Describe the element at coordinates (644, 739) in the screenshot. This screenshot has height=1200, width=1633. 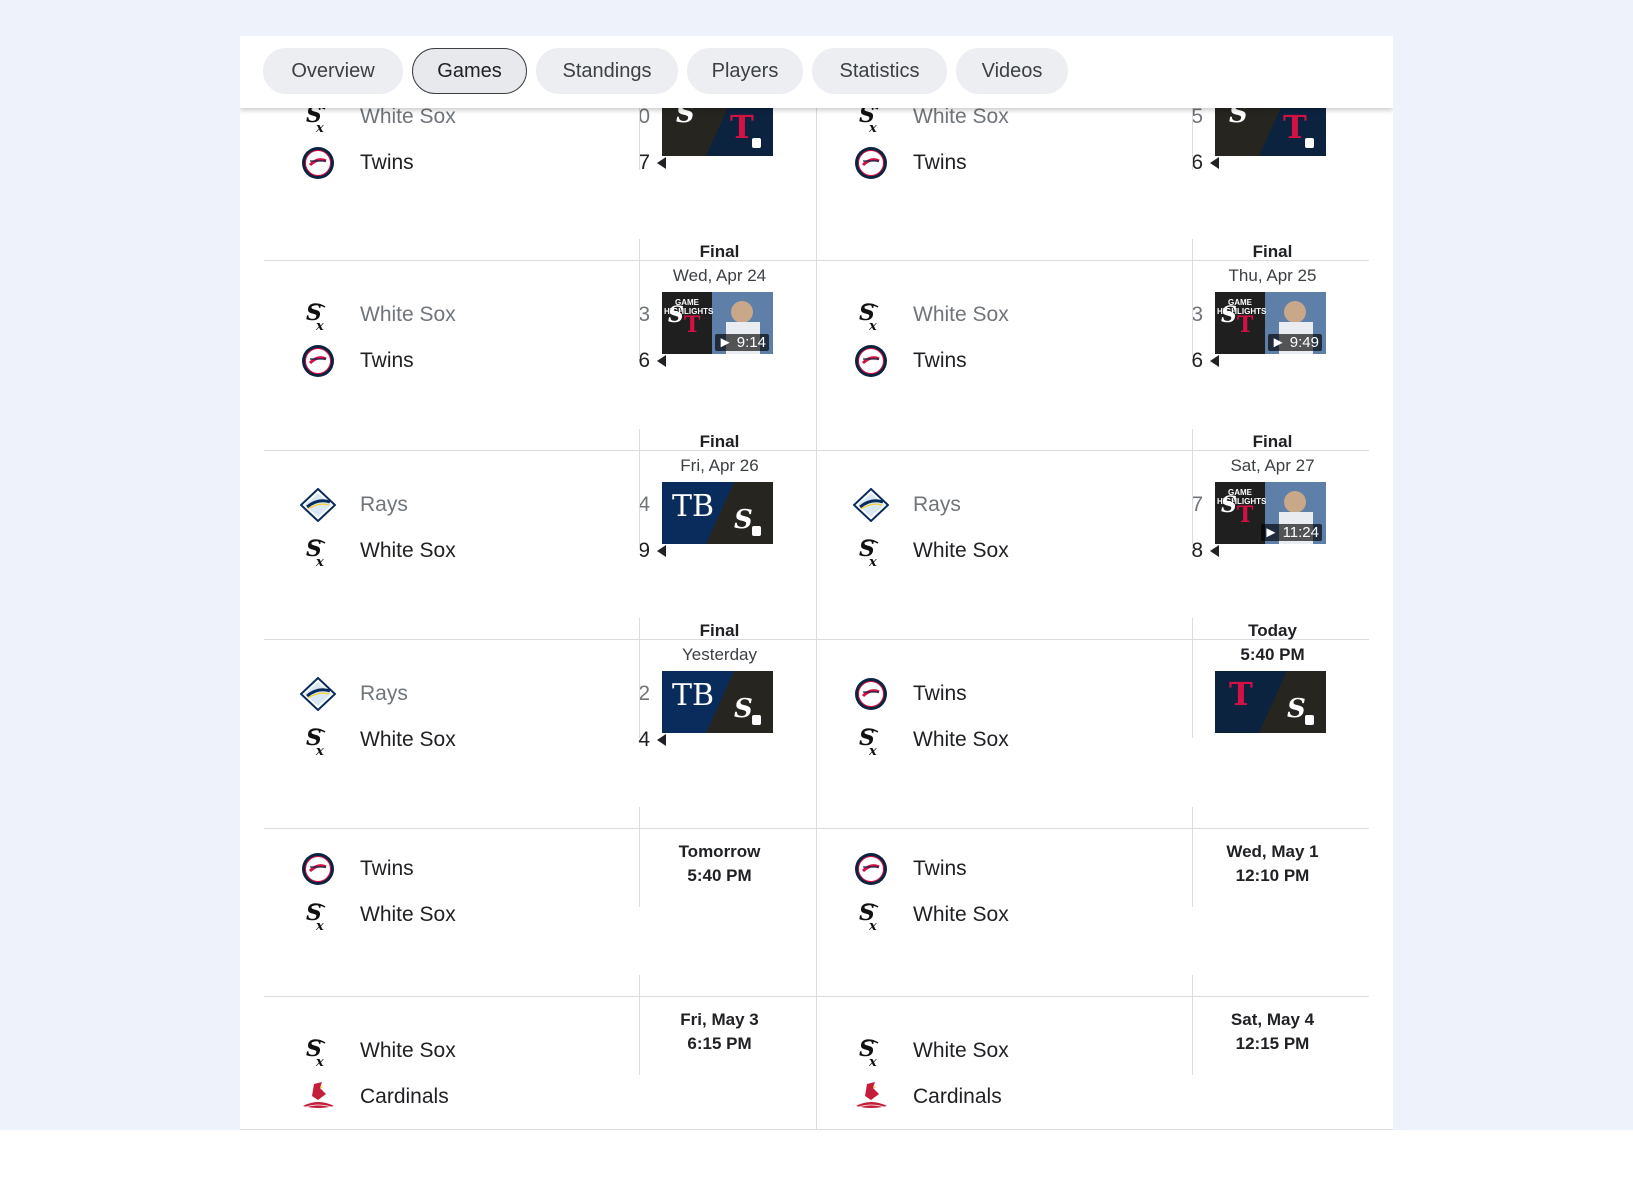
I see `team-score: 4` at that location.